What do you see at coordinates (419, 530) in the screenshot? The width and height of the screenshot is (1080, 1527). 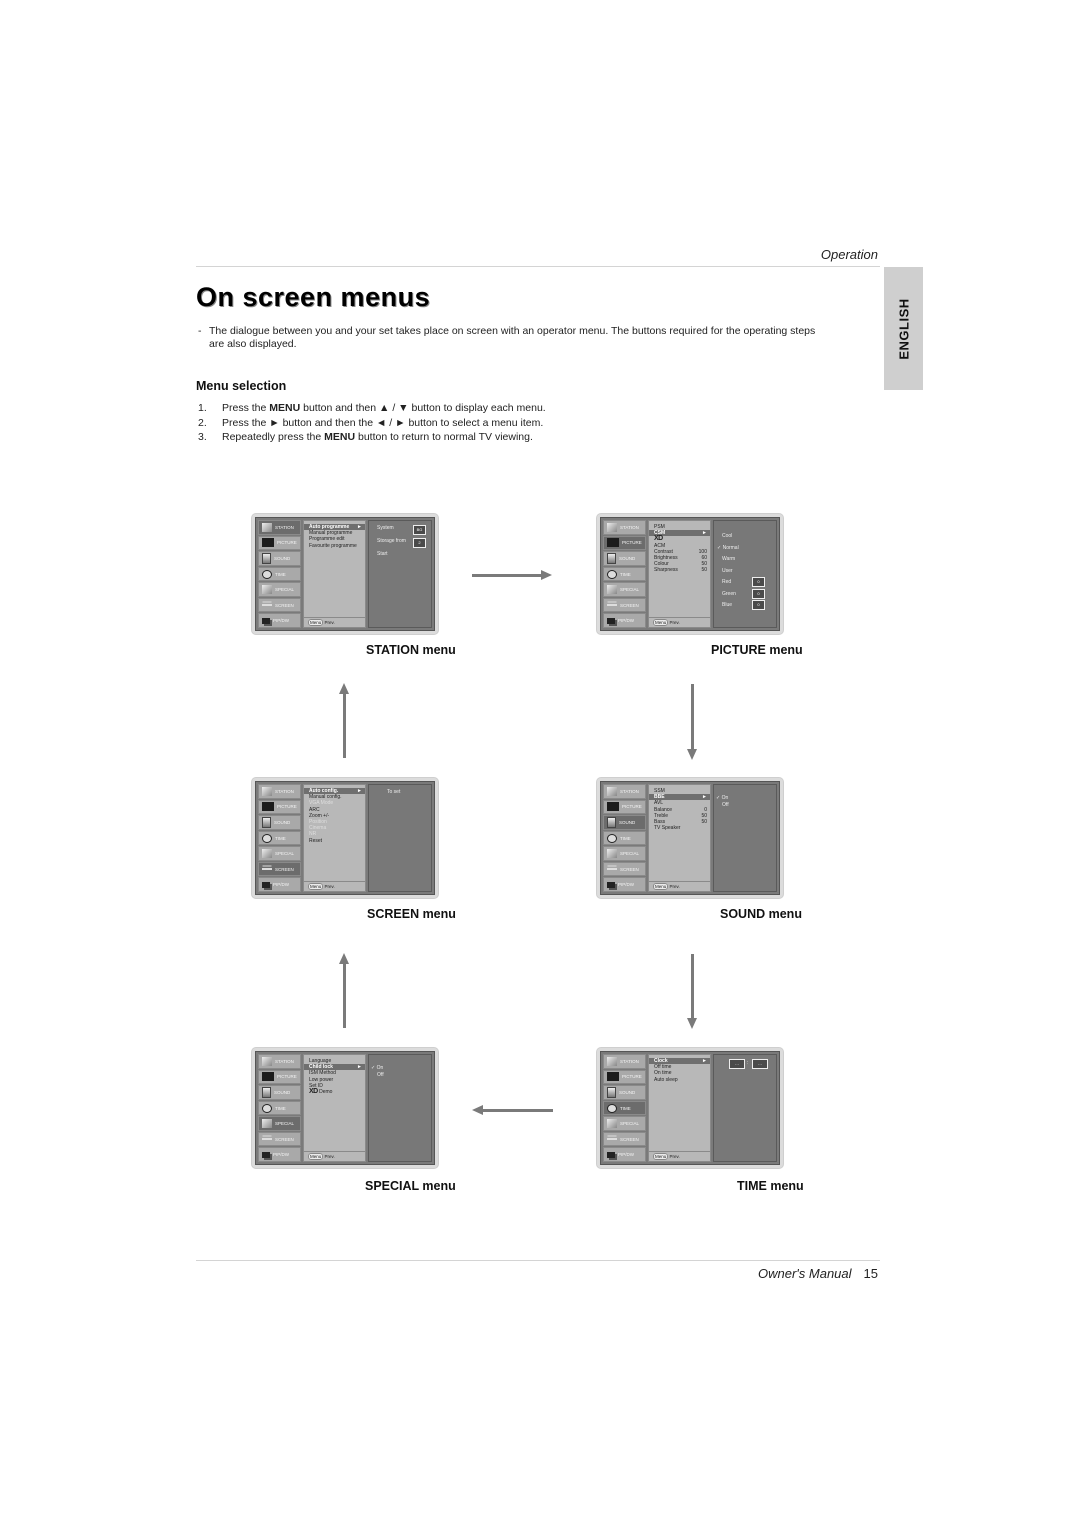 I see `osd-value-box: BG` at bounding box center [419, 530].